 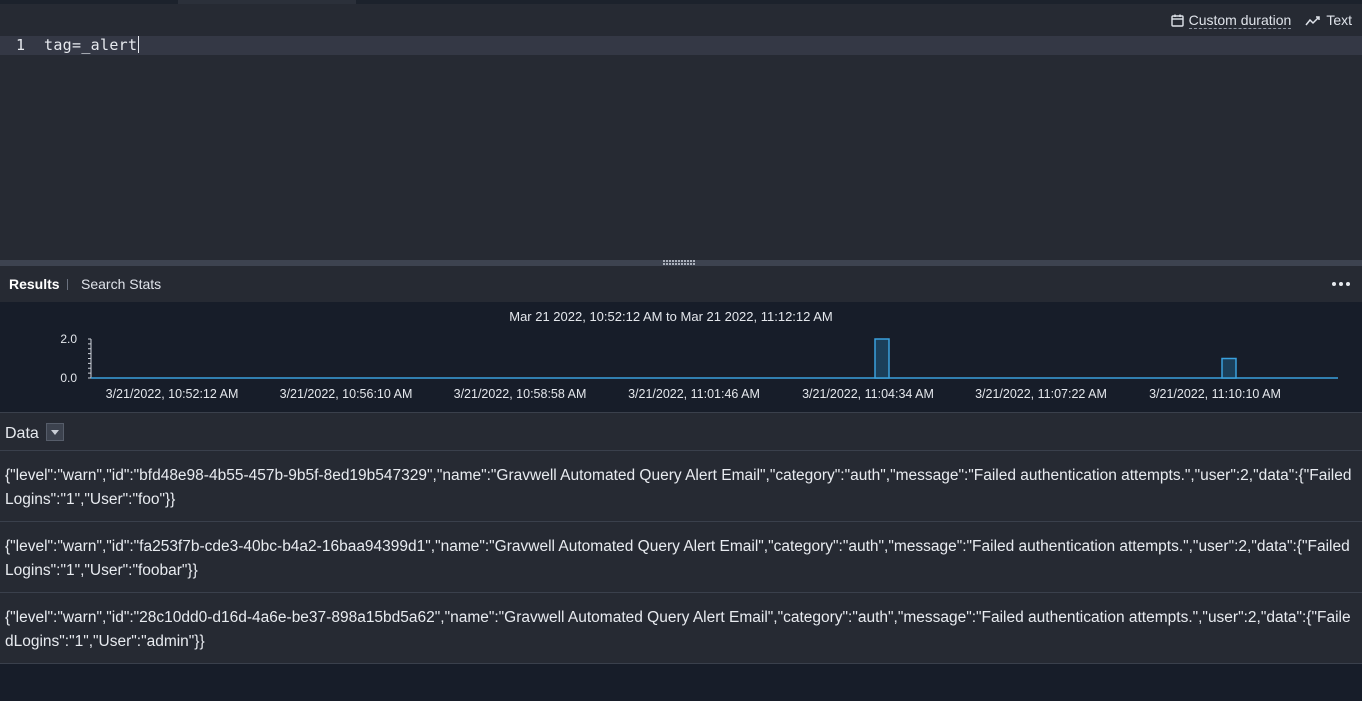 I want to click on query-value: tag=_alert, so click(x=91, y=45).